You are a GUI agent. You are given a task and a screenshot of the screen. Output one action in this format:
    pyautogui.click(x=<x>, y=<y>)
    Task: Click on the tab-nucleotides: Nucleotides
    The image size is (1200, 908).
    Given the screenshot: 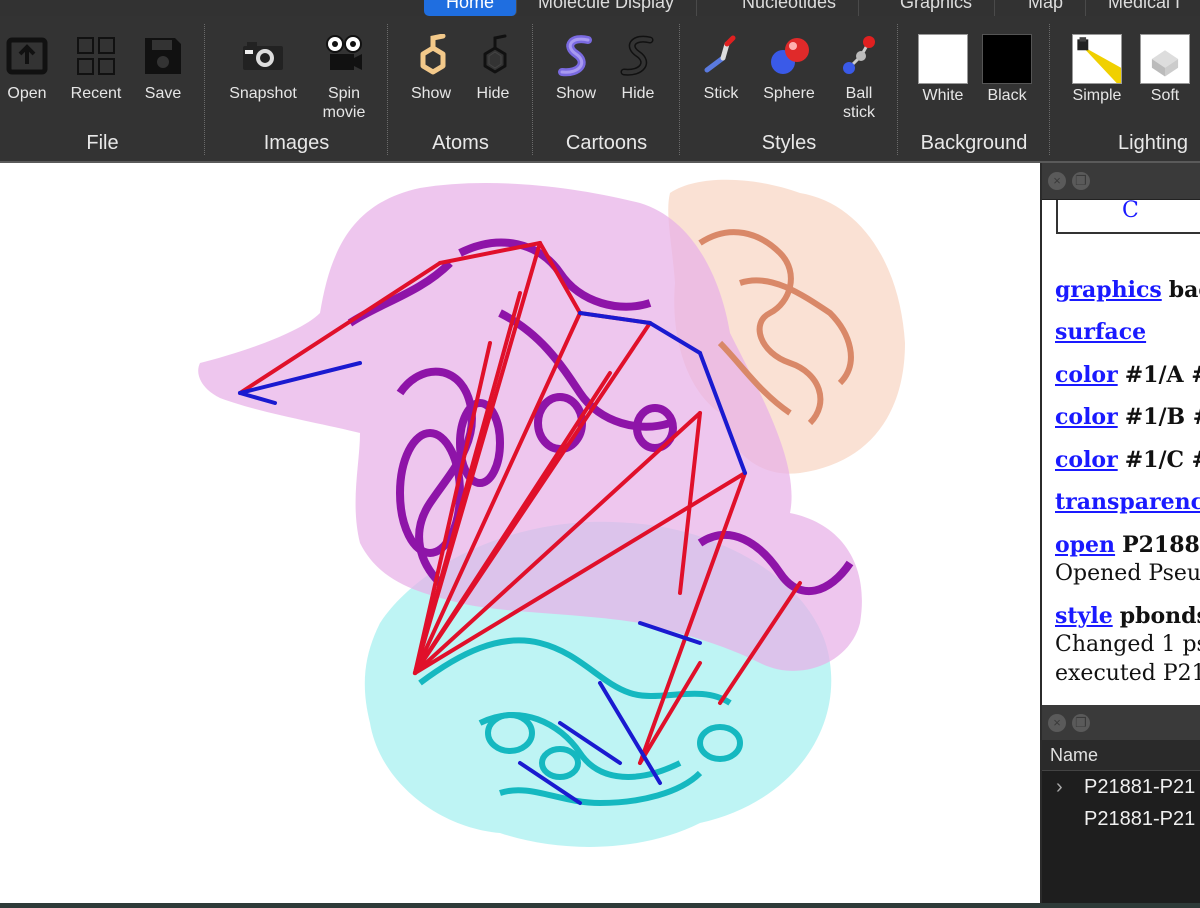 What is the action you would take?
    pyautogui.click(x=790, y=8)
    